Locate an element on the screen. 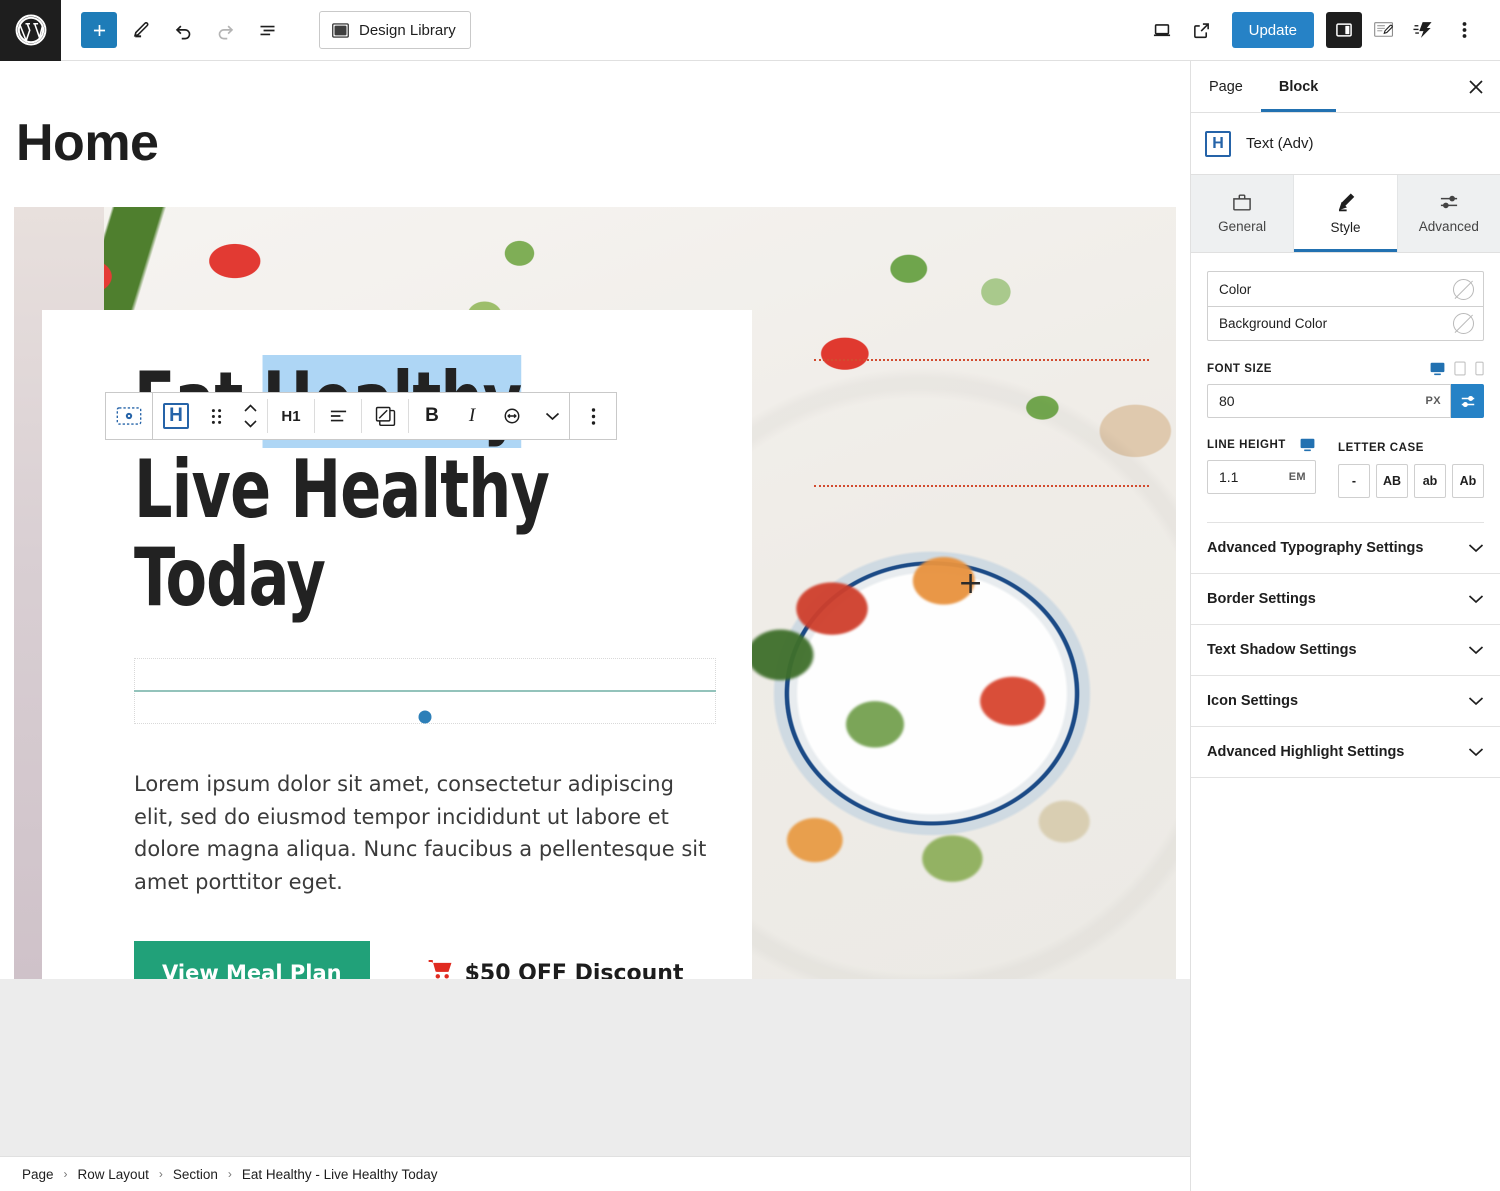  design-library-icon is located at coordinates (340, 30).